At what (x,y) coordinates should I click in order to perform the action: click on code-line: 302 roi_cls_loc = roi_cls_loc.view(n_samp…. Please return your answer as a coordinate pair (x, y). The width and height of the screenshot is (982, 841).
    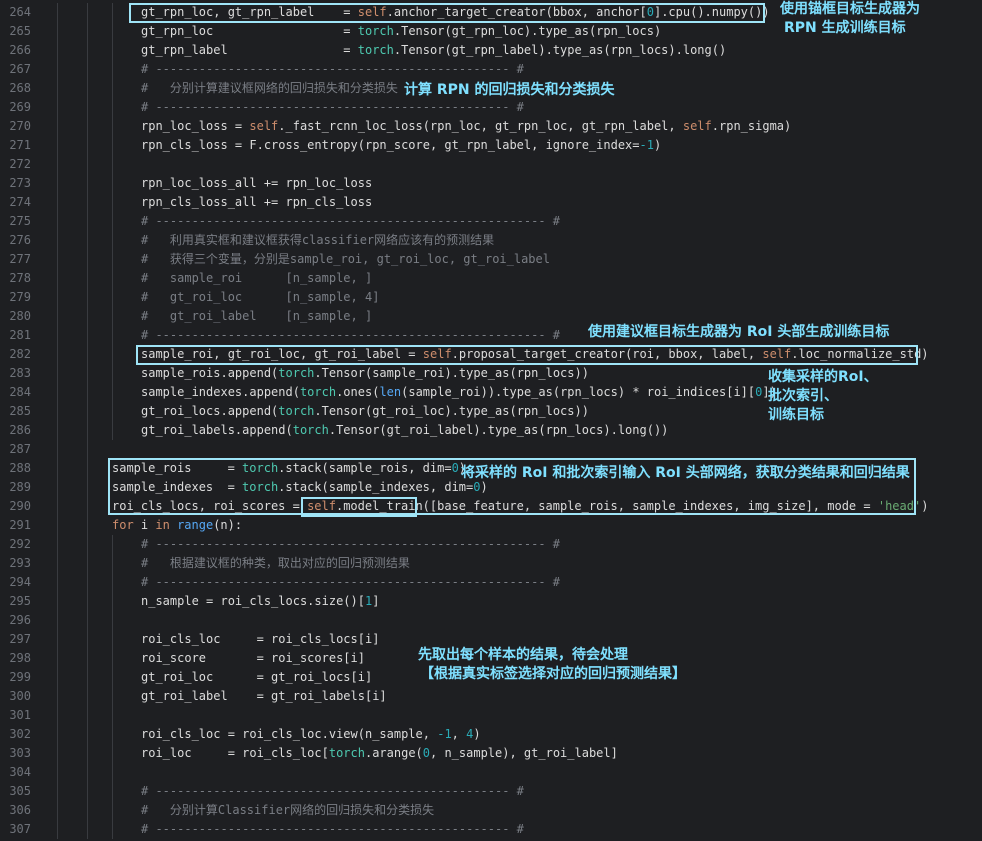
    Looking at the image, I should click on (491, 734).